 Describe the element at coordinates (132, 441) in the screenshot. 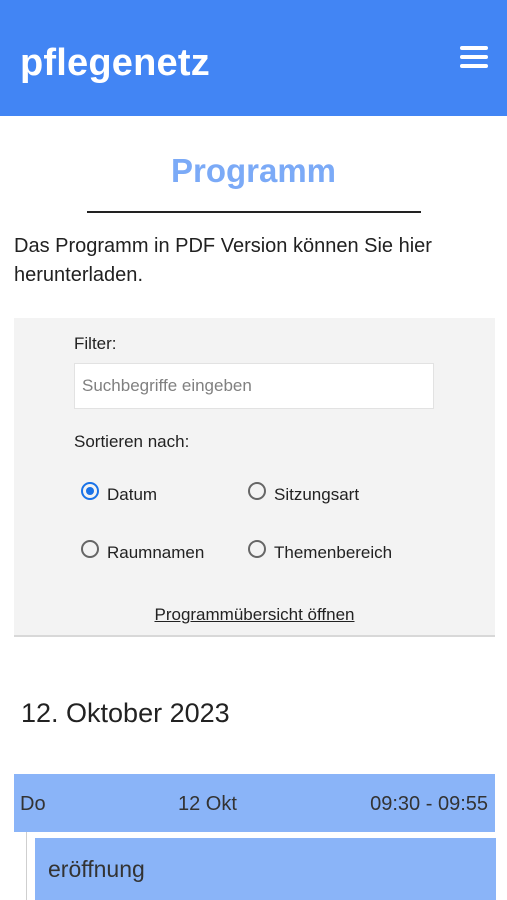

I see `sort-label: Sortieren nach:` at that location.